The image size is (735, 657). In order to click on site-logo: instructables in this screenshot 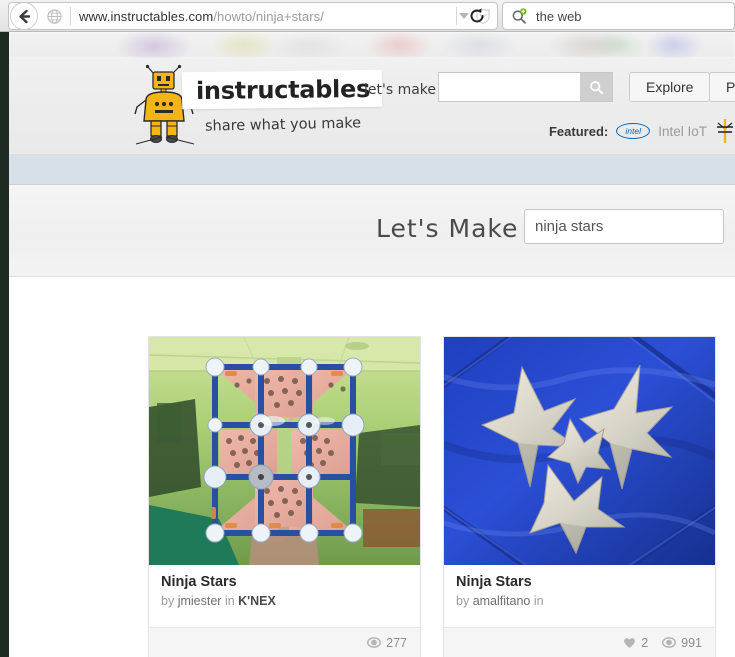, I will do `click(282, 89)`.